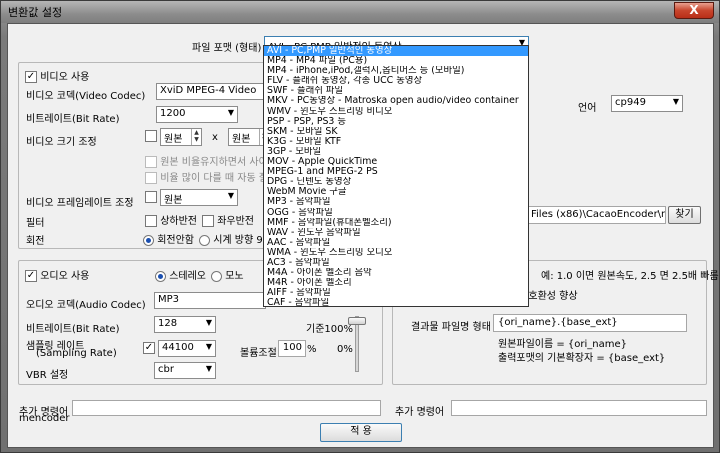  I want to click on format-option: SKM - 모바일 SK, so click(396, 132).